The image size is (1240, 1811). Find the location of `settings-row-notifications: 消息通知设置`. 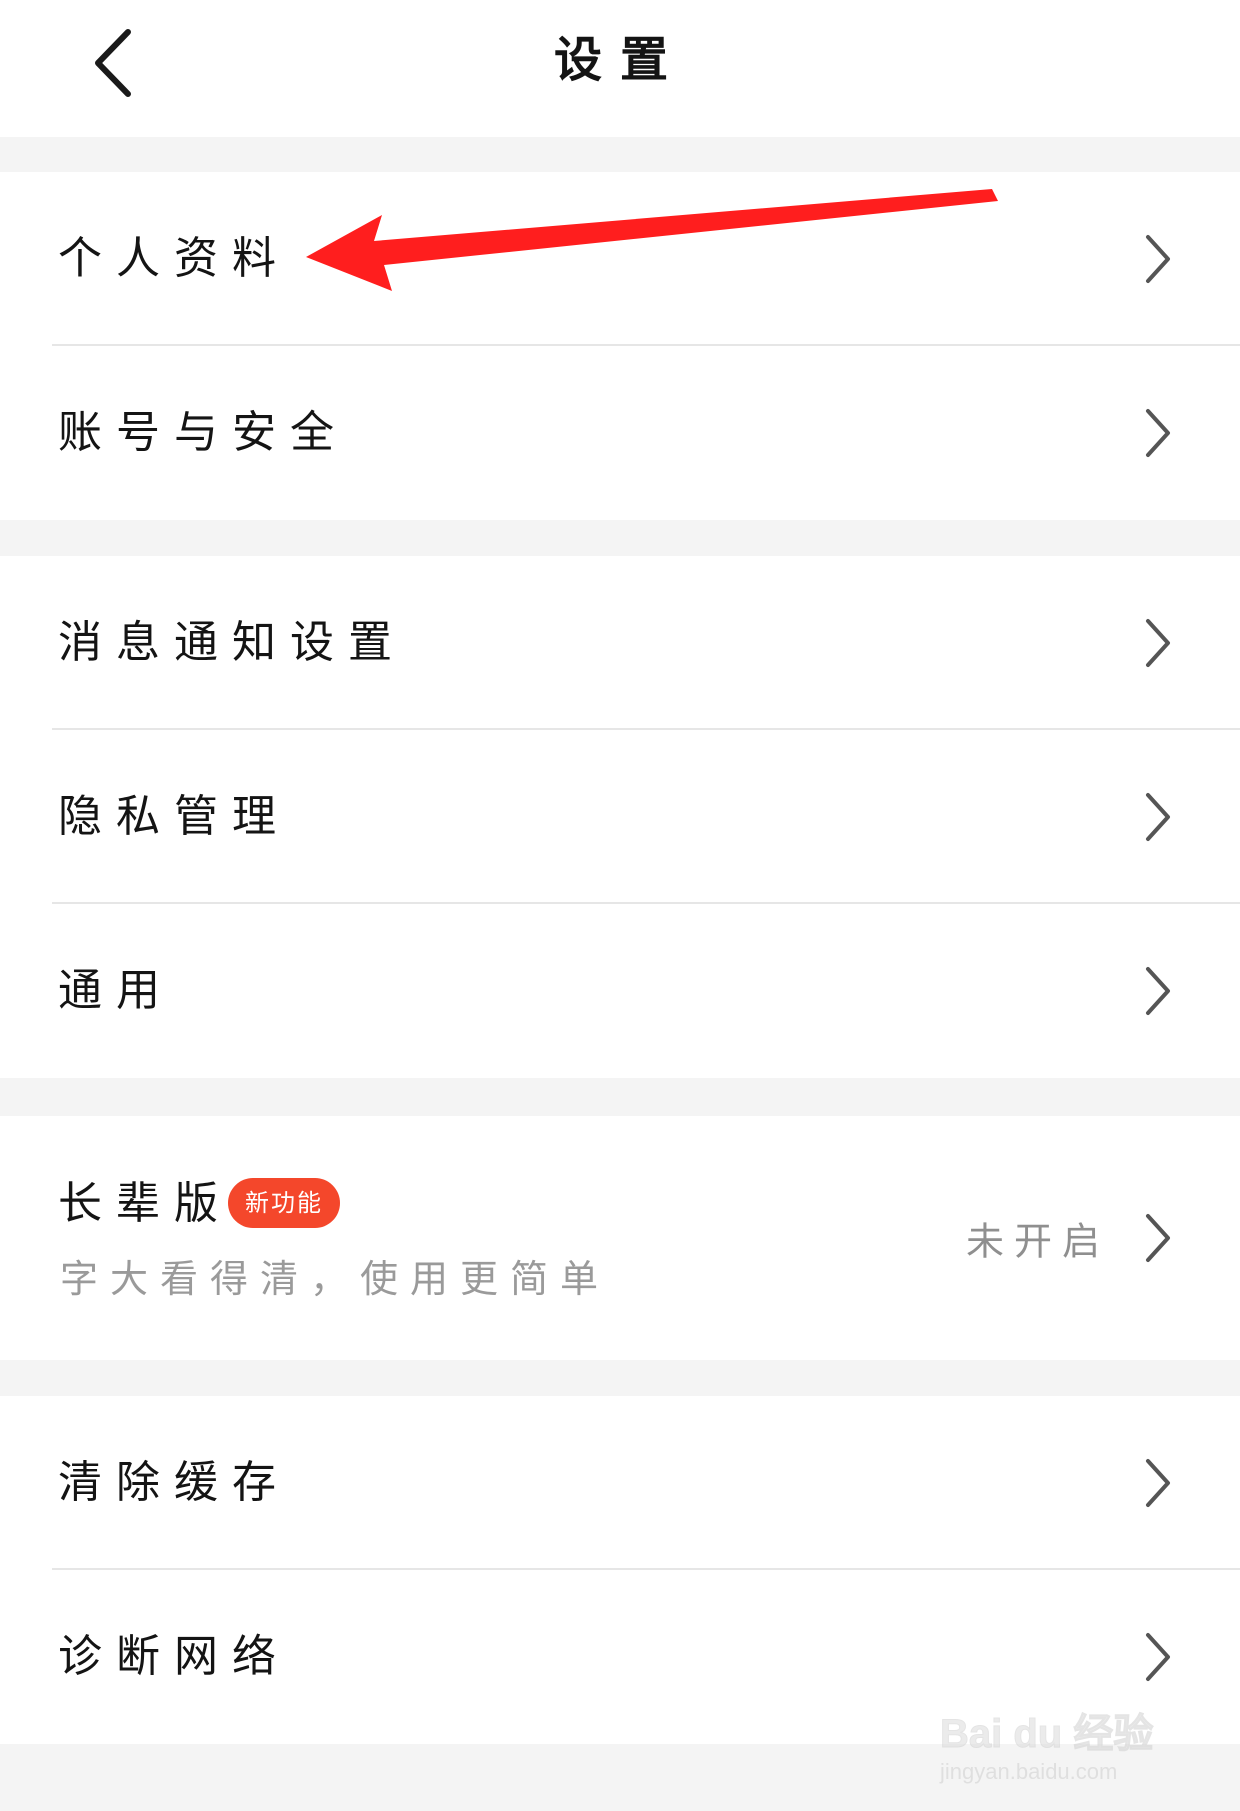

settings-row-notifications: 消息通知设置 is located at coordinates (620, 643).